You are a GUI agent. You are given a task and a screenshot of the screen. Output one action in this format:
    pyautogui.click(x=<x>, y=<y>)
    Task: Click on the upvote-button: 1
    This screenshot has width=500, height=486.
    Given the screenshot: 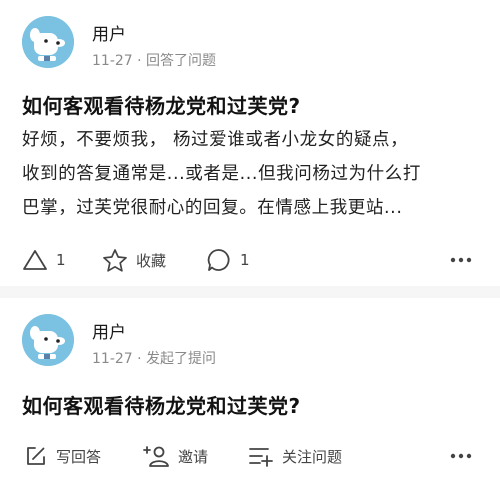 What is the action you would take?
    pyautogui.click(x=44, y=260)
    